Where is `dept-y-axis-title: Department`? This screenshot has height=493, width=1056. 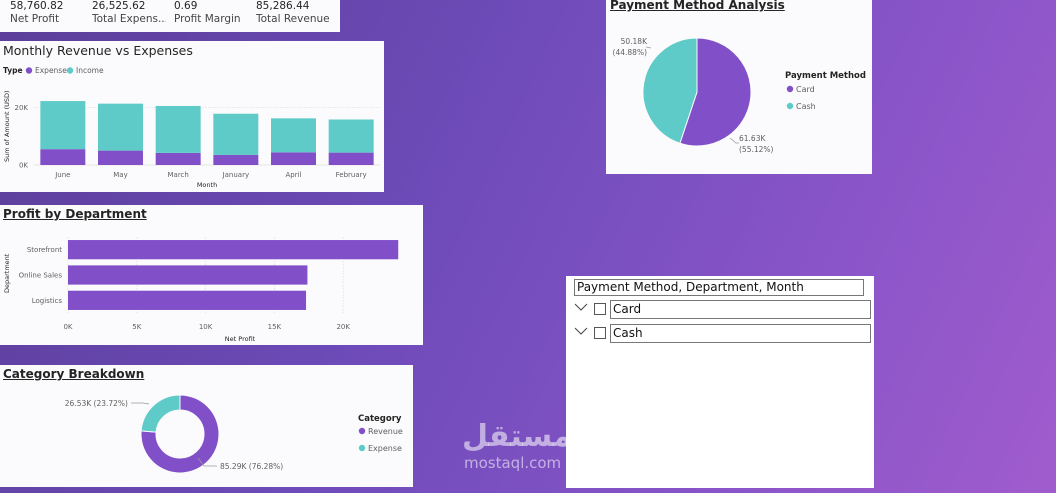
dept-y-axis-title: Department is located at coordinates (7, 273).